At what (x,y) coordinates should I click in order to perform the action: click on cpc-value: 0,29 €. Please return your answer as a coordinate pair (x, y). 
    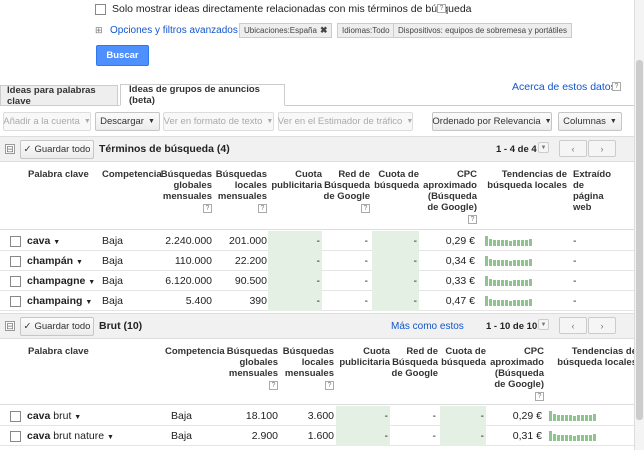
    Looking at the image, I should click on (527, 416).